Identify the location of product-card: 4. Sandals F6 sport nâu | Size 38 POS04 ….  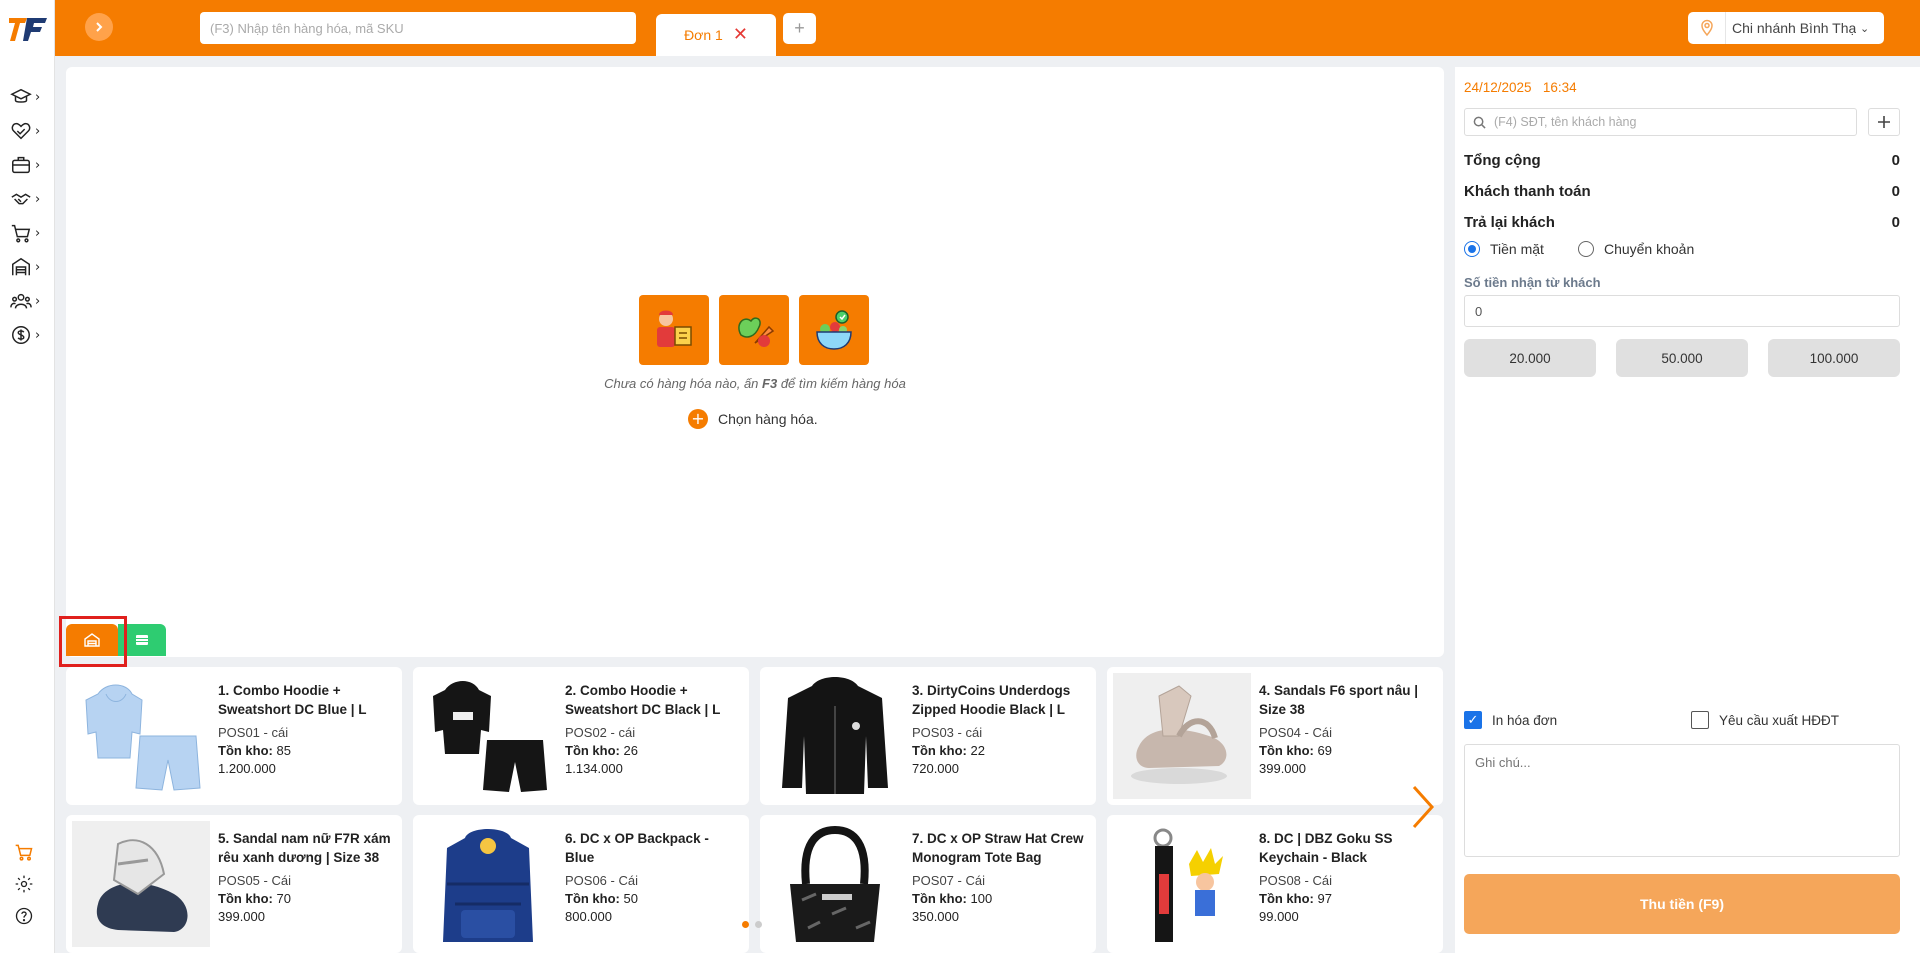
(1275, 736).